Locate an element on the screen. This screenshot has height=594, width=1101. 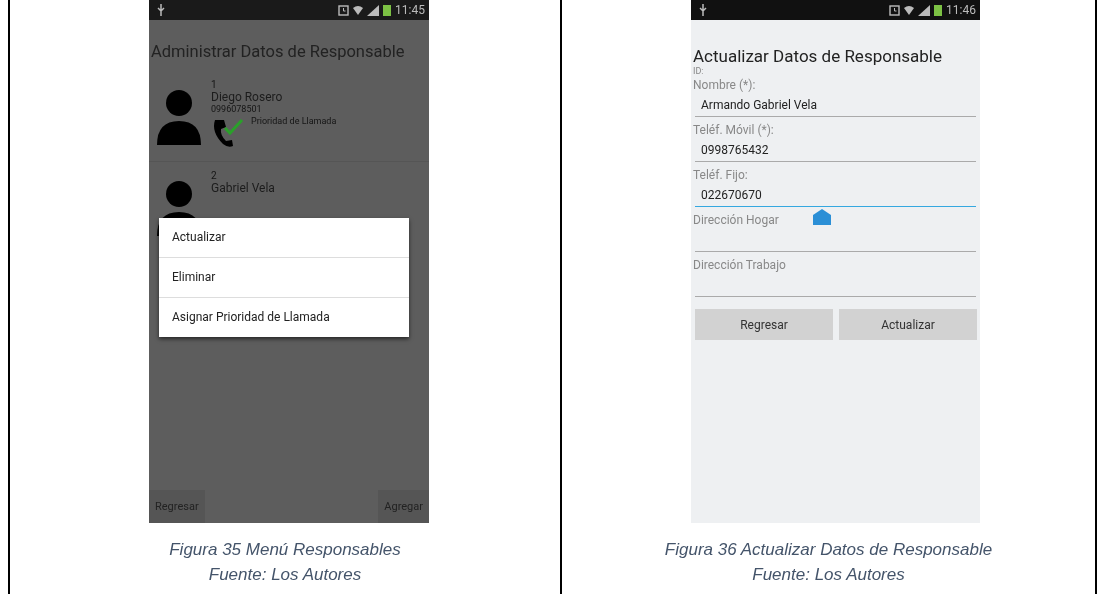
figure-caption: Figura 35 Menú Responsables is located at coordinates (285, 550).